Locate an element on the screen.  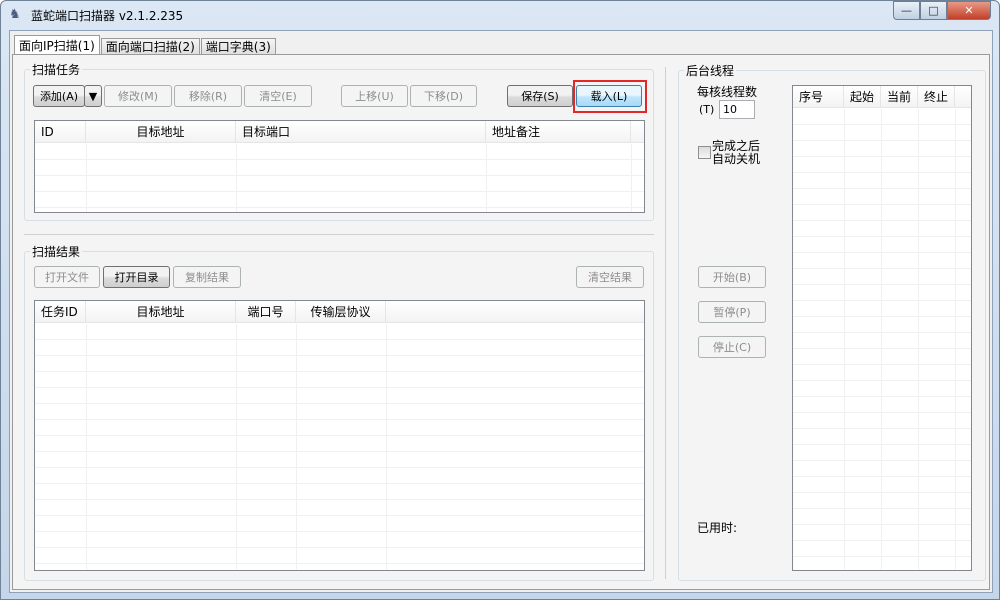
vertical-divider is located at coordinates (665, 323).